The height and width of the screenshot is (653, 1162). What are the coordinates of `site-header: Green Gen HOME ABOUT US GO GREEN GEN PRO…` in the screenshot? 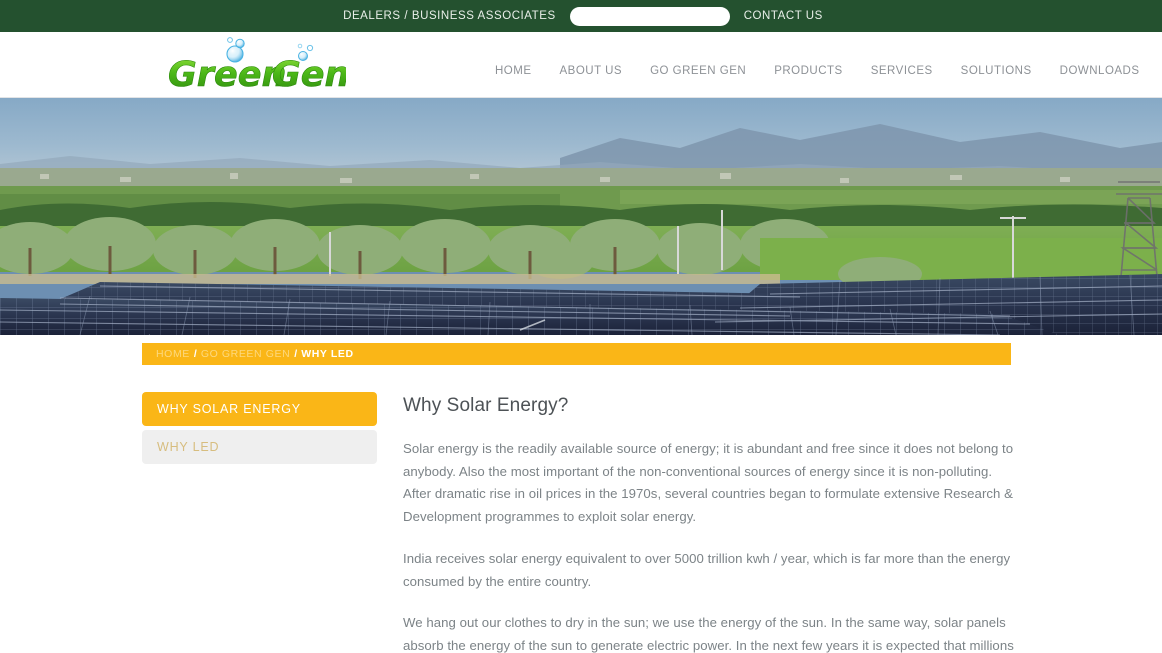 It's located at (581, 65).